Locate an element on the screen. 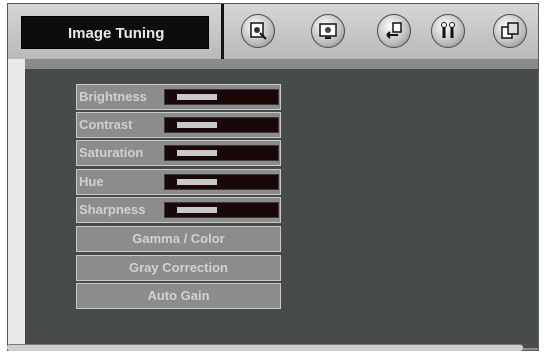 Image resolution: width=546 pixels, height=354 pixels. hue-slider is located at coordinates (221, 182).